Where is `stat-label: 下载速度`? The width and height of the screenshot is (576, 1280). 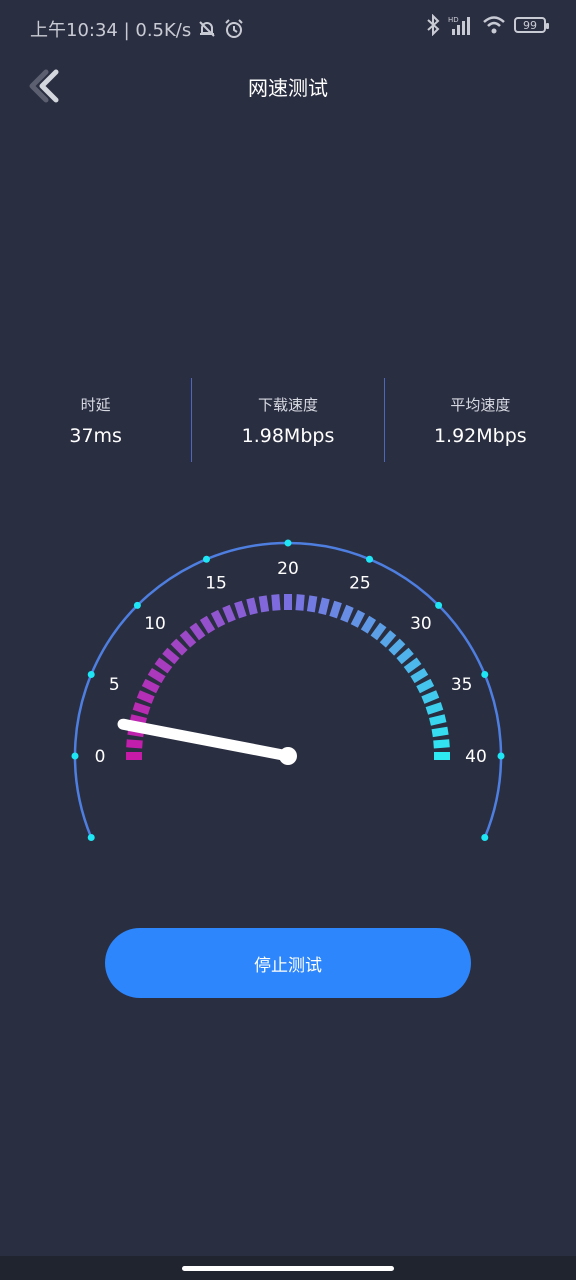
stat-label: 下载速度 is located at coordinates (287, 405).